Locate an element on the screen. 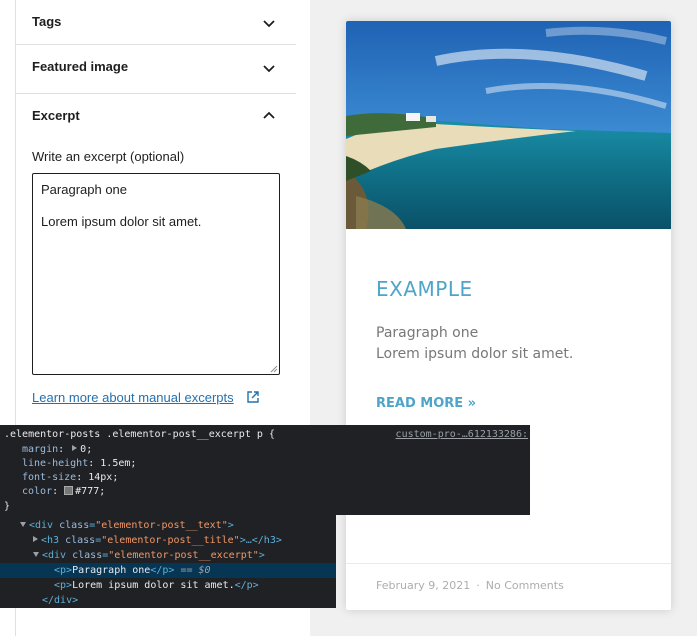 This screenshot has width=697, height=636. panel-tags-label: Tags is located at coordinates (47, 21).